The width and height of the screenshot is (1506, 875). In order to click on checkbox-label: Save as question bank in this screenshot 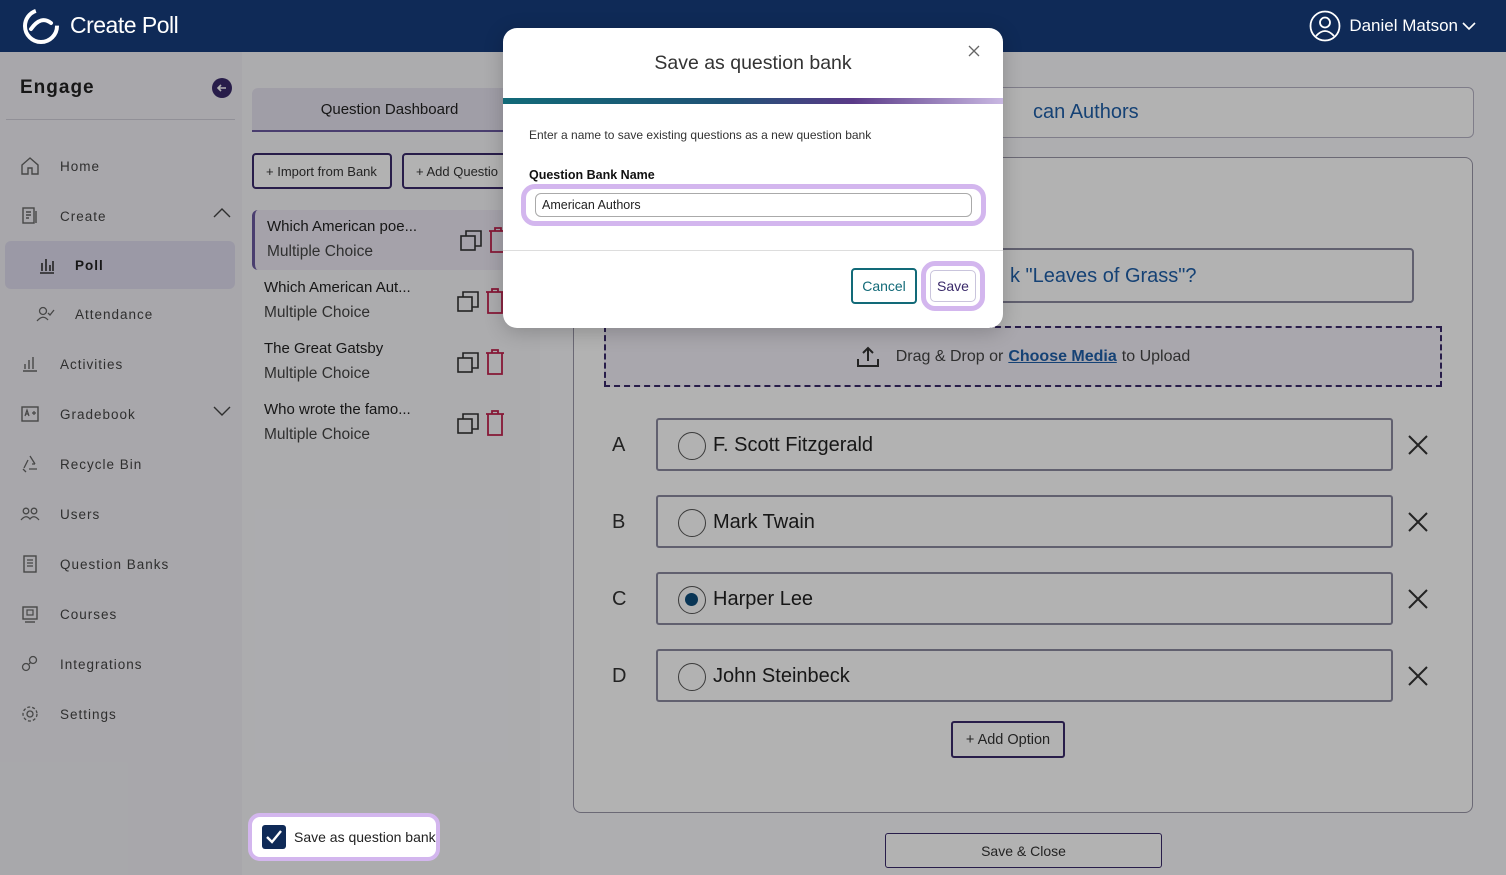, I will do `click(365, 837)`.